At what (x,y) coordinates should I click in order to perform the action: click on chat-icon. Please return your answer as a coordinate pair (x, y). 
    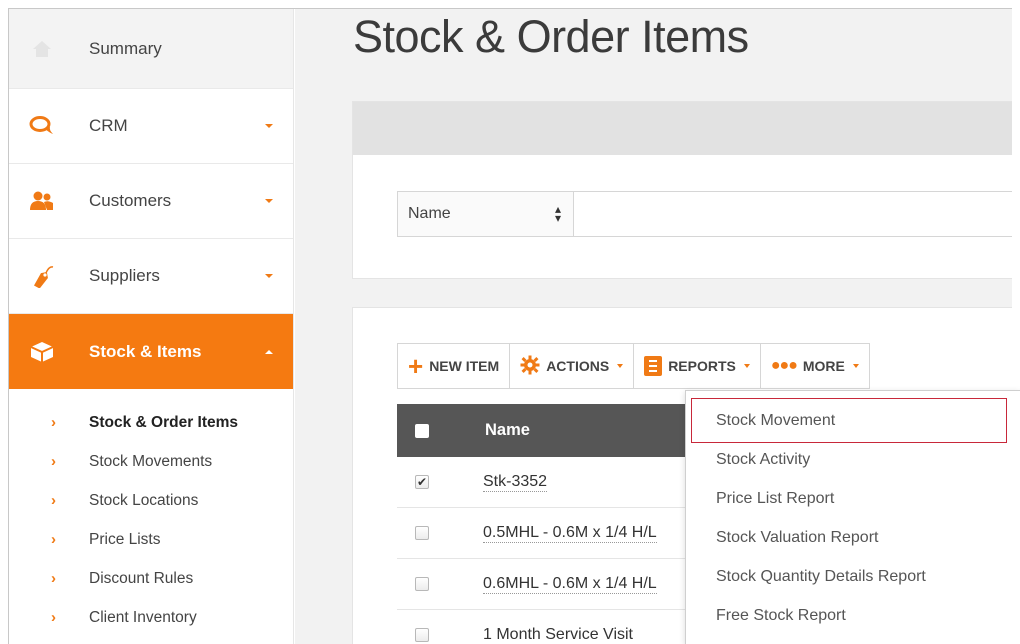
    Looking at the image, I should click on (42, 126).